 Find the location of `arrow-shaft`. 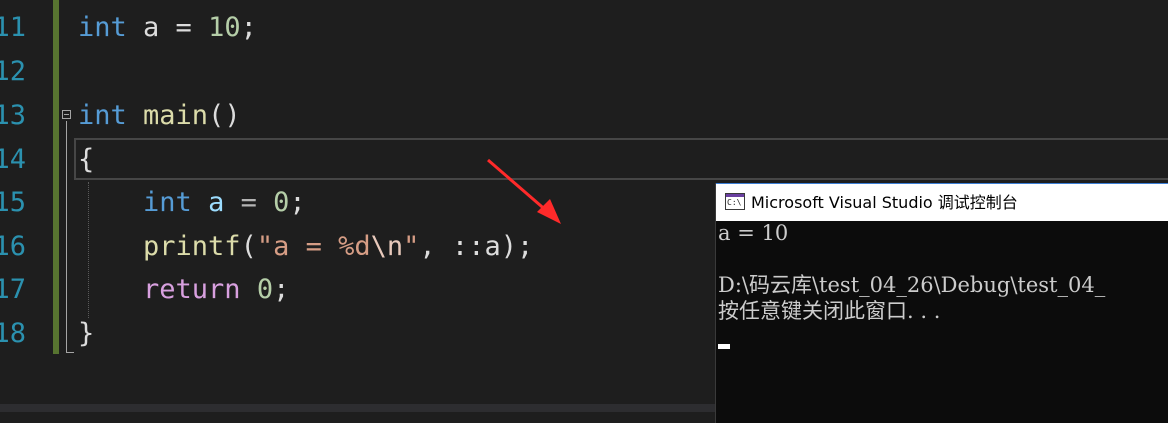

arrow-shaft is located at coordinates (518, 186).